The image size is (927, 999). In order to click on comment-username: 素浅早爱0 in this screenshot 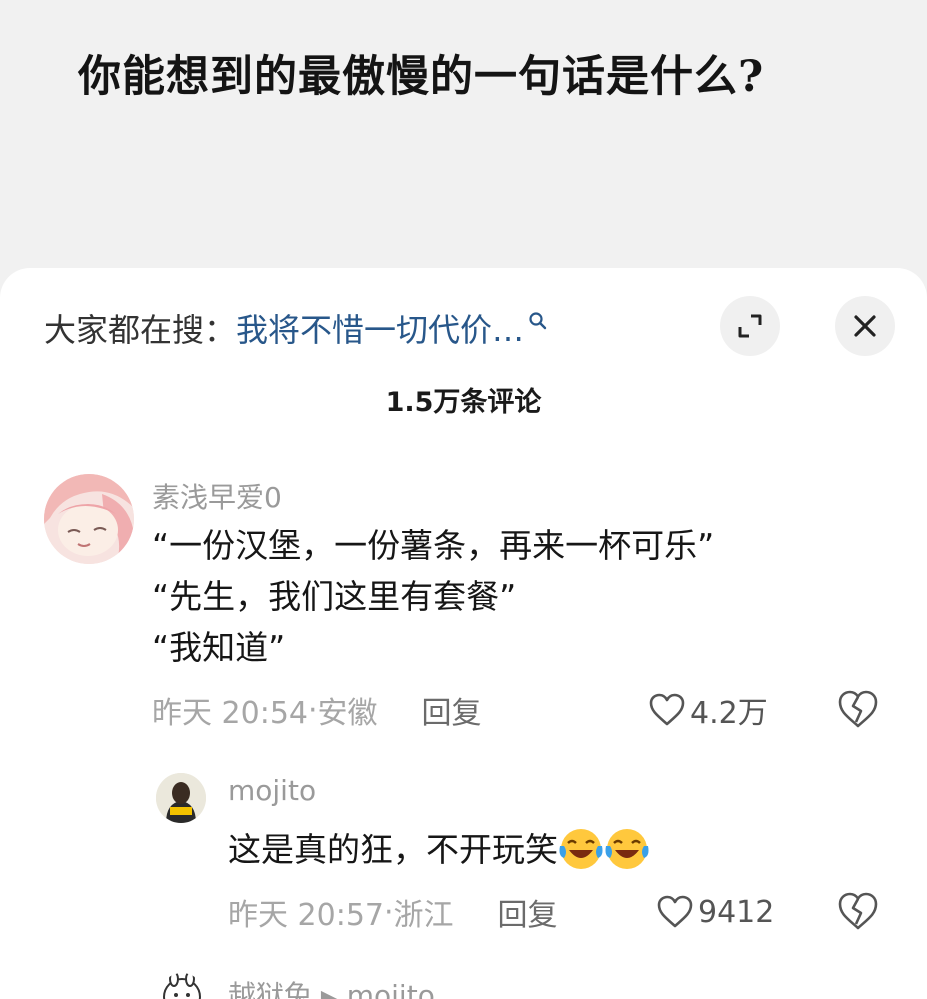, I will do `click(217, 496)`.